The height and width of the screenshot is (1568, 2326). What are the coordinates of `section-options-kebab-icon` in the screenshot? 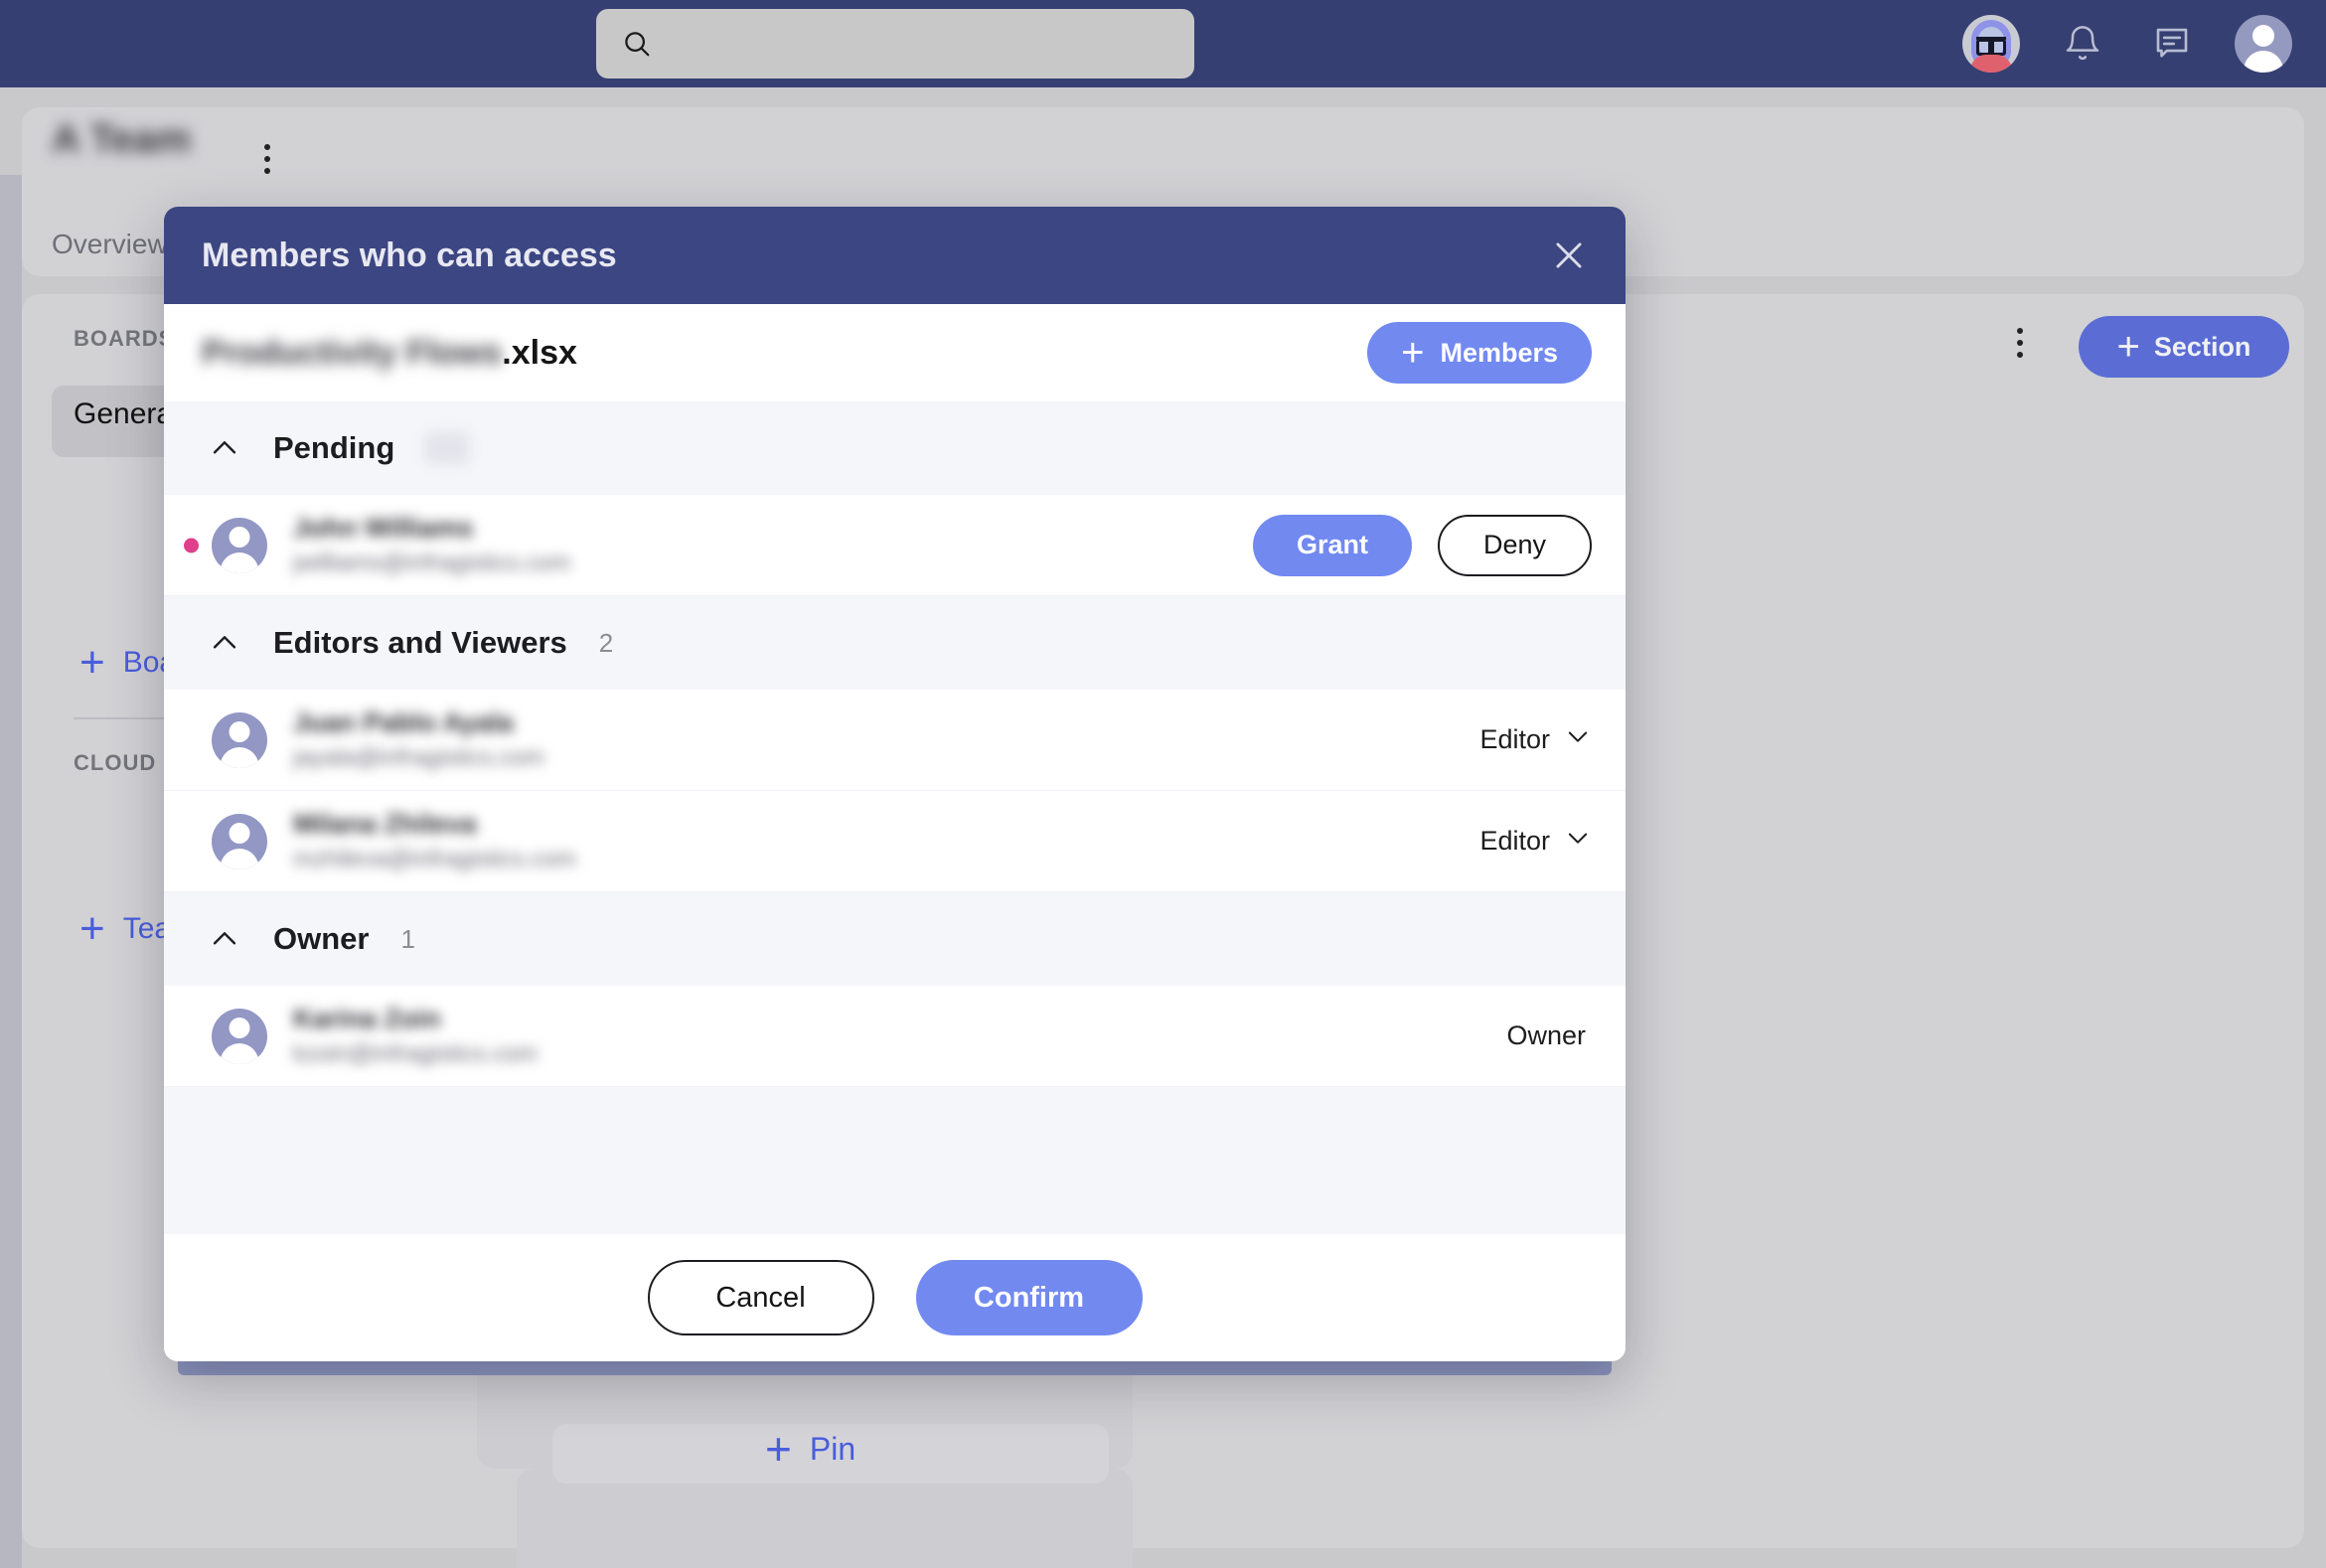 It's located at (2020, 343).